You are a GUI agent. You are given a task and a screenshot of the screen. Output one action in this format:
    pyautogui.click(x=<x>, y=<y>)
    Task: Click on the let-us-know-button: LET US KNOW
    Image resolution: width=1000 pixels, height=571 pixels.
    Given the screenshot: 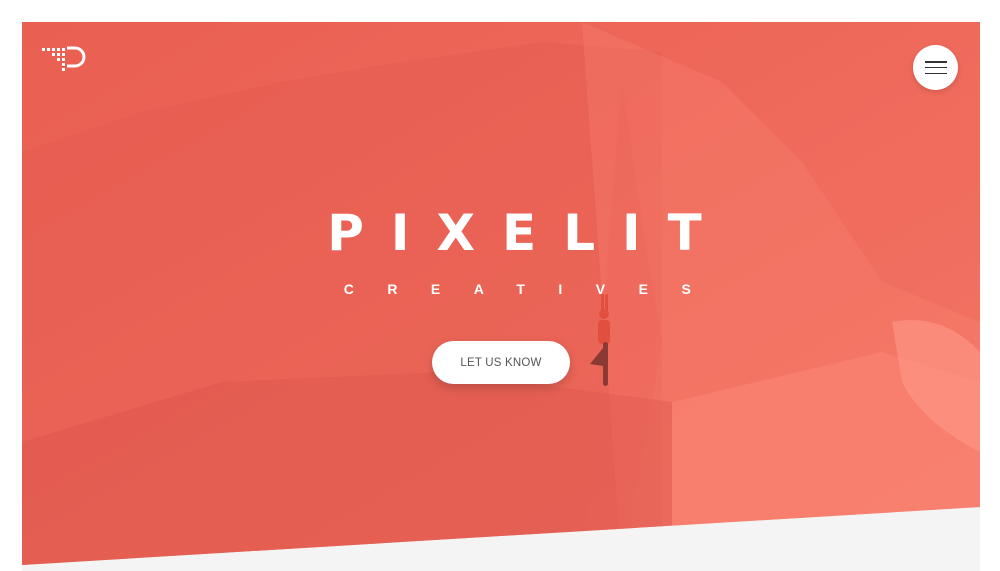 What is the action you would take?
    pyautogui.click(x=501, y=362)
    